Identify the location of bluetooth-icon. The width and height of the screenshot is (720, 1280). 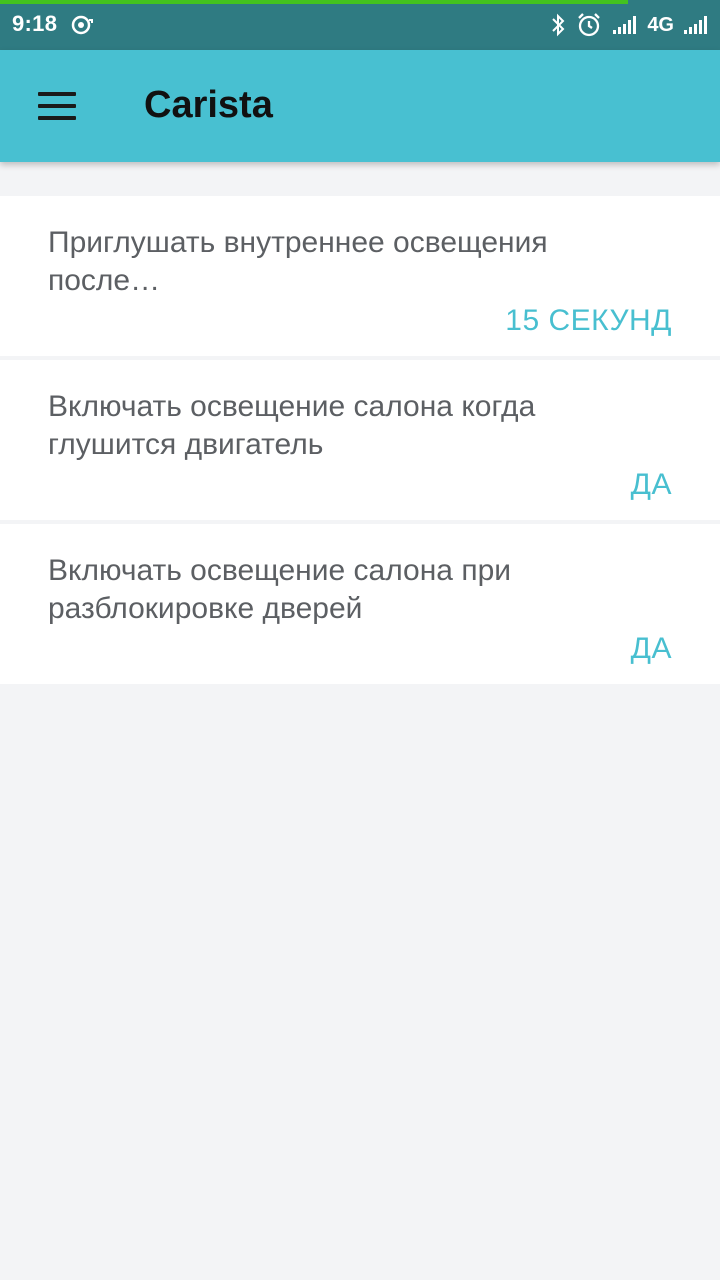
(558, 25).